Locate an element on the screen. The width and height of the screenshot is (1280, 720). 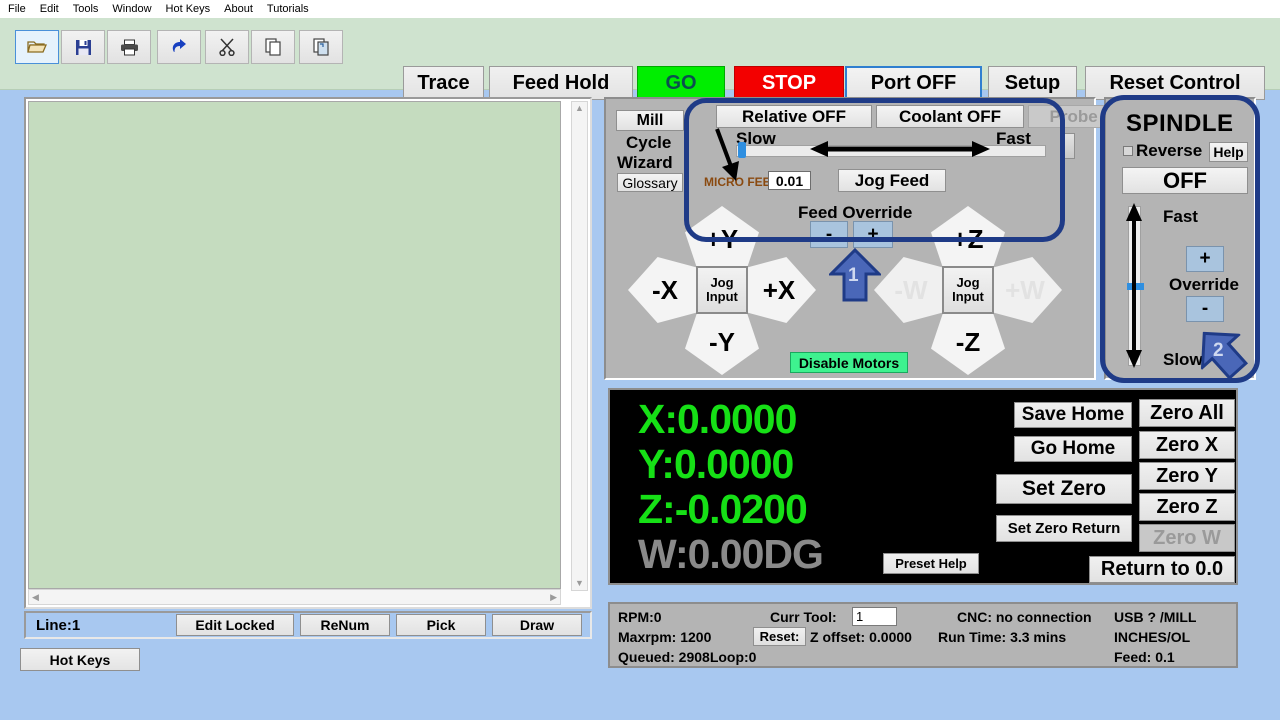
cut-scissors-icon is located at coordinates (227, 47).